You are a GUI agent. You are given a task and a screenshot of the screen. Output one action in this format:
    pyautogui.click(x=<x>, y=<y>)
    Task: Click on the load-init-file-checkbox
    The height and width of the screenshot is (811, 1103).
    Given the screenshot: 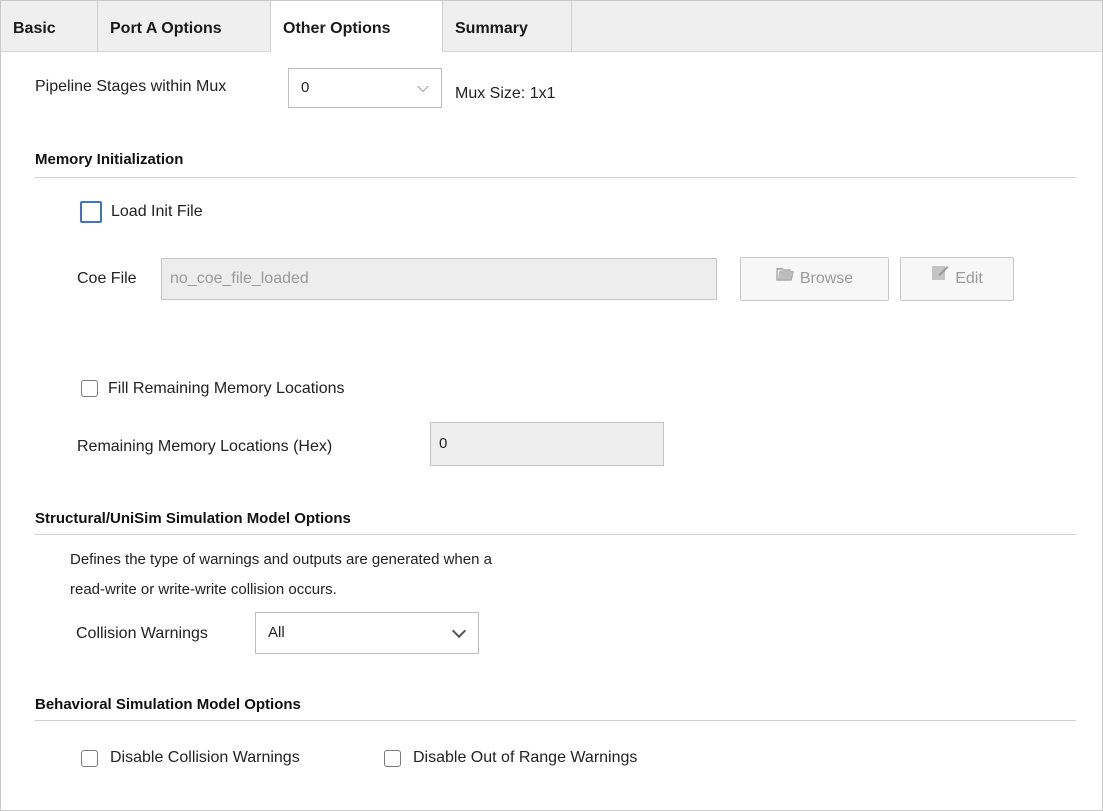 What is the action you would take?
    pyautogui.click(x=91, y=212)
    